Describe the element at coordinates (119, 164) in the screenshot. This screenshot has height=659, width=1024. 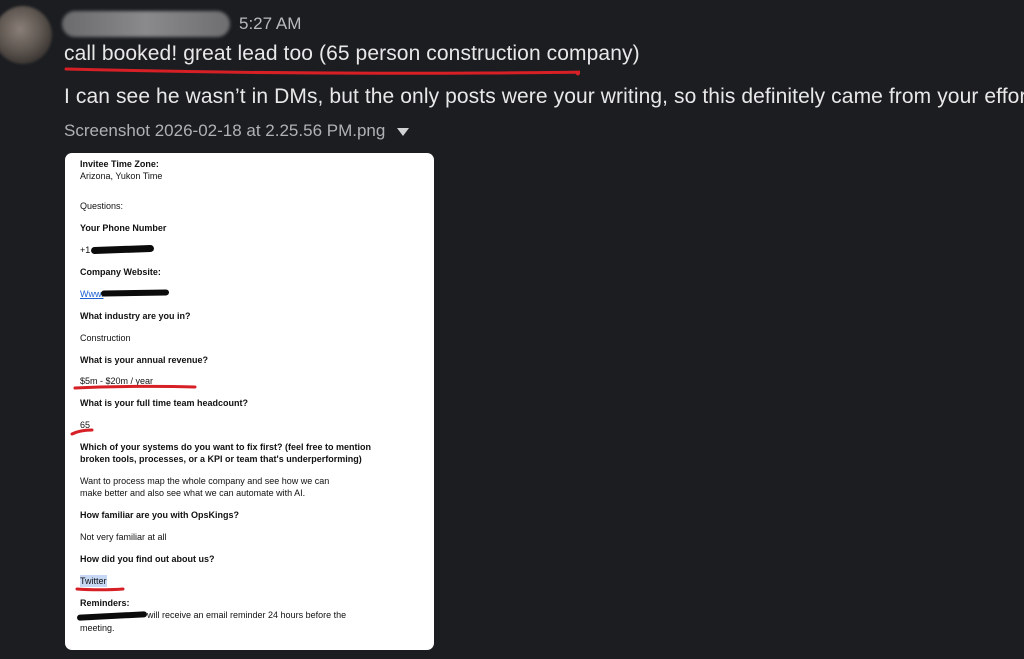
I see `form-label: Invitee Time Zone:` at that location.